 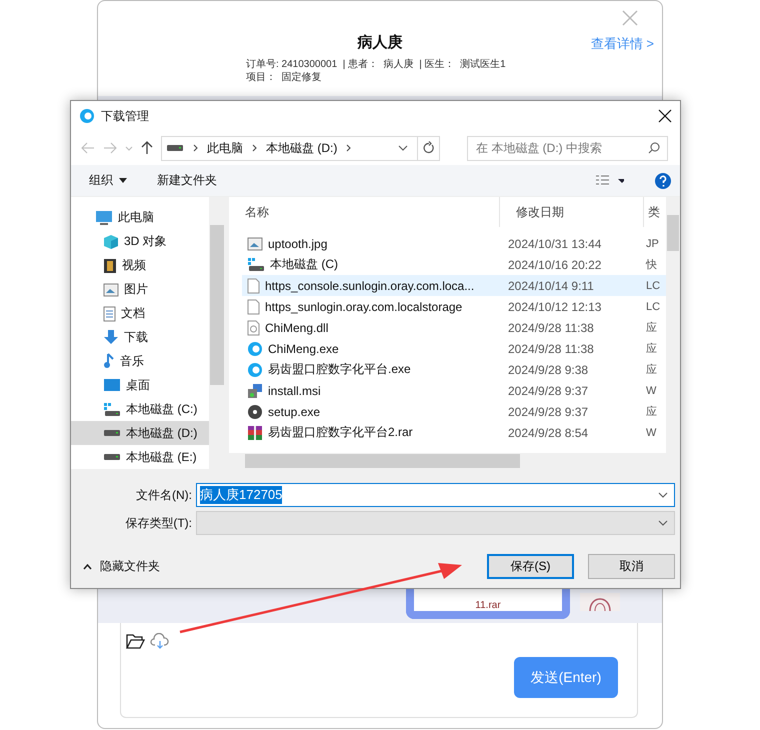 I want to click on file-row: ChiMeng.exe 2024/9/28 11:38 应, so click(x=454, y=348).